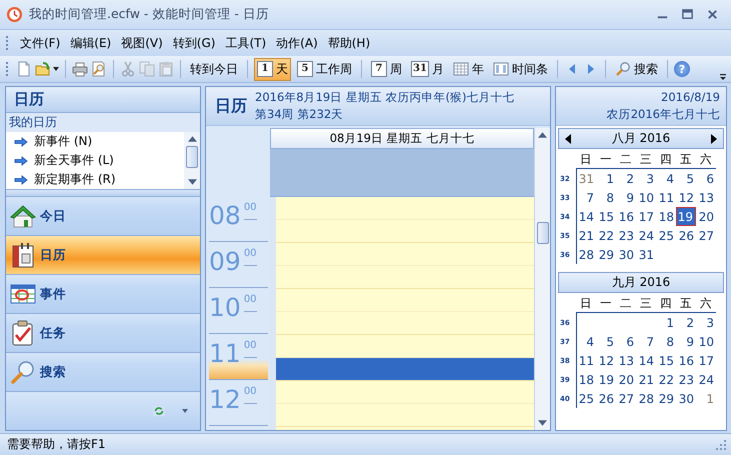  What do you see at coordinates (103, 215) in the screenshot?
I see `nav-button: 今日` at bounding box center [103, 215].